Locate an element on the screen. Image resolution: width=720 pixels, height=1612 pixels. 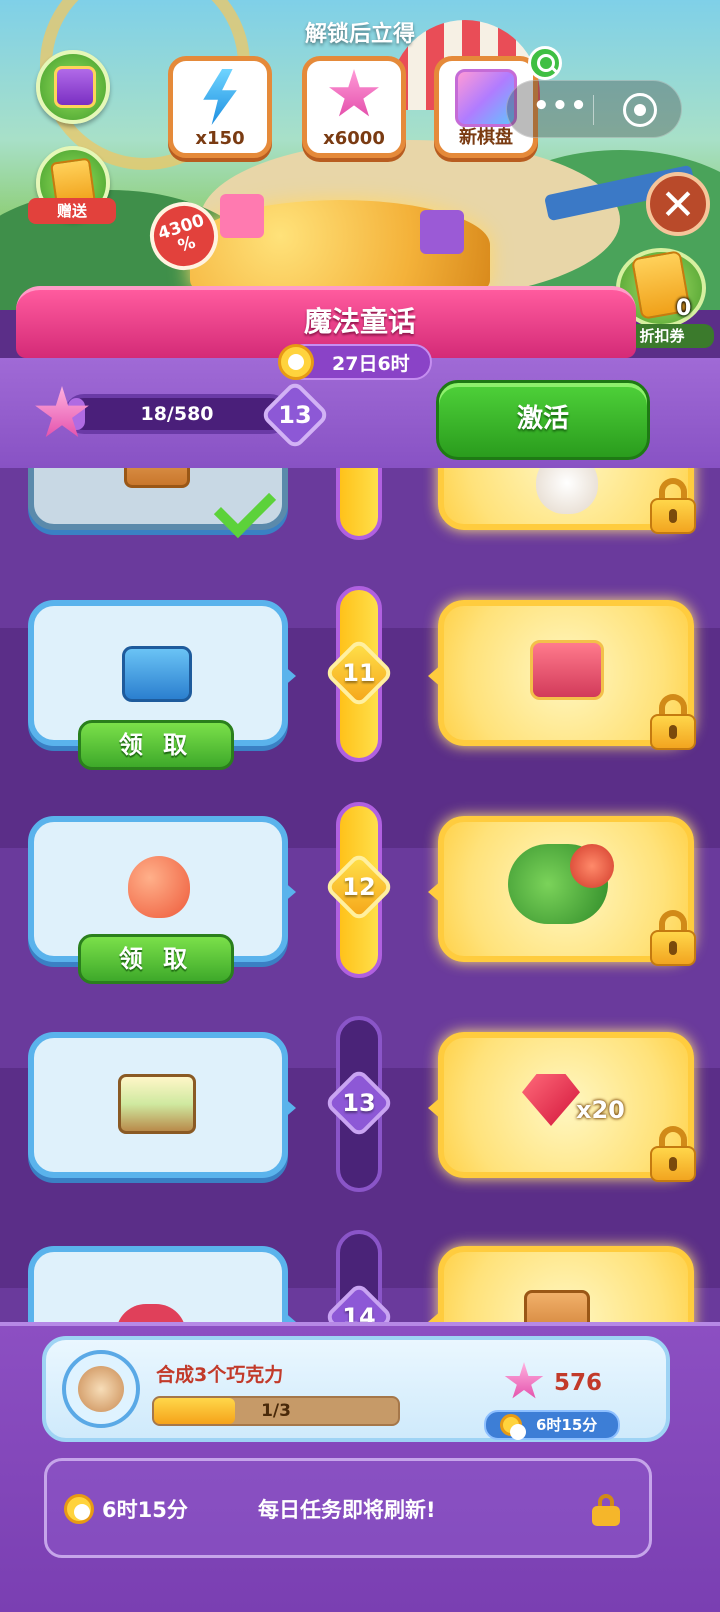
level-node: 13 is located at coordinates (359, 1103).